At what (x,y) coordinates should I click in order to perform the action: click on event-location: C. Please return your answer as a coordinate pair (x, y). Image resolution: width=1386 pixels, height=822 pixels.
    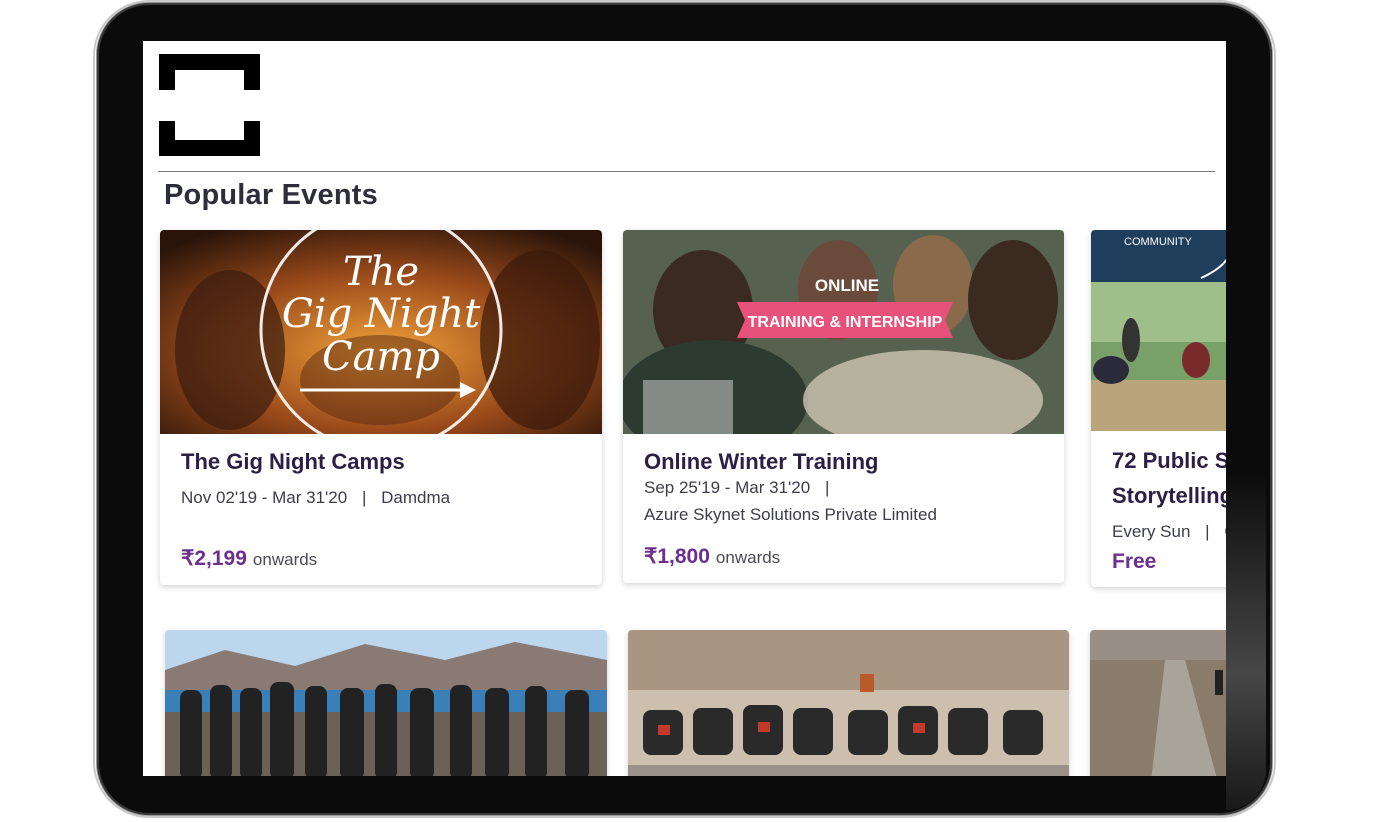
    Looking at the image, I should click on (1225, 531).